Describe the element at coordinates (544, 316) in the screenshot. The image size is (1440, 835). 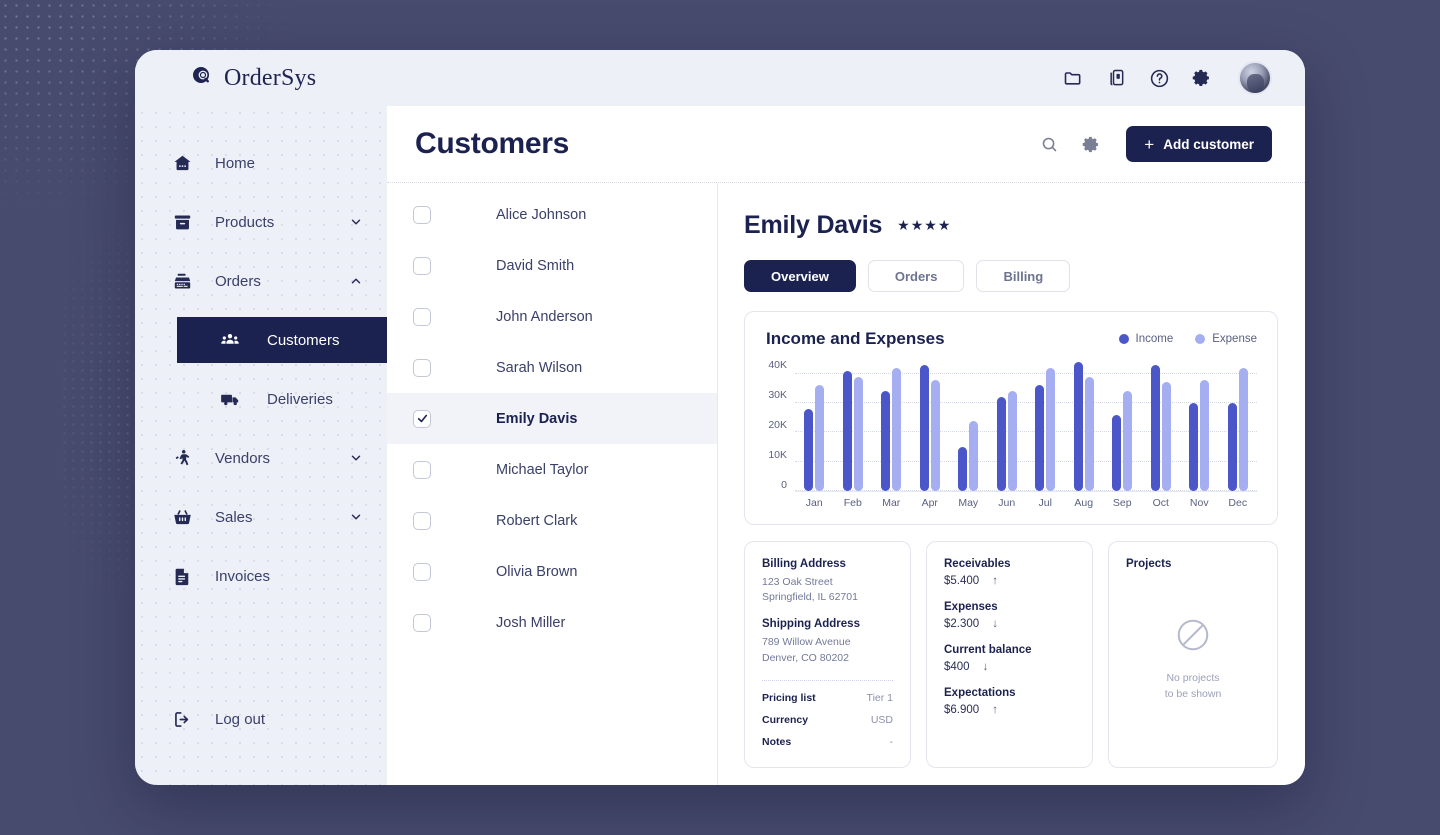
I see `customer-name: John Anderson` at that location.